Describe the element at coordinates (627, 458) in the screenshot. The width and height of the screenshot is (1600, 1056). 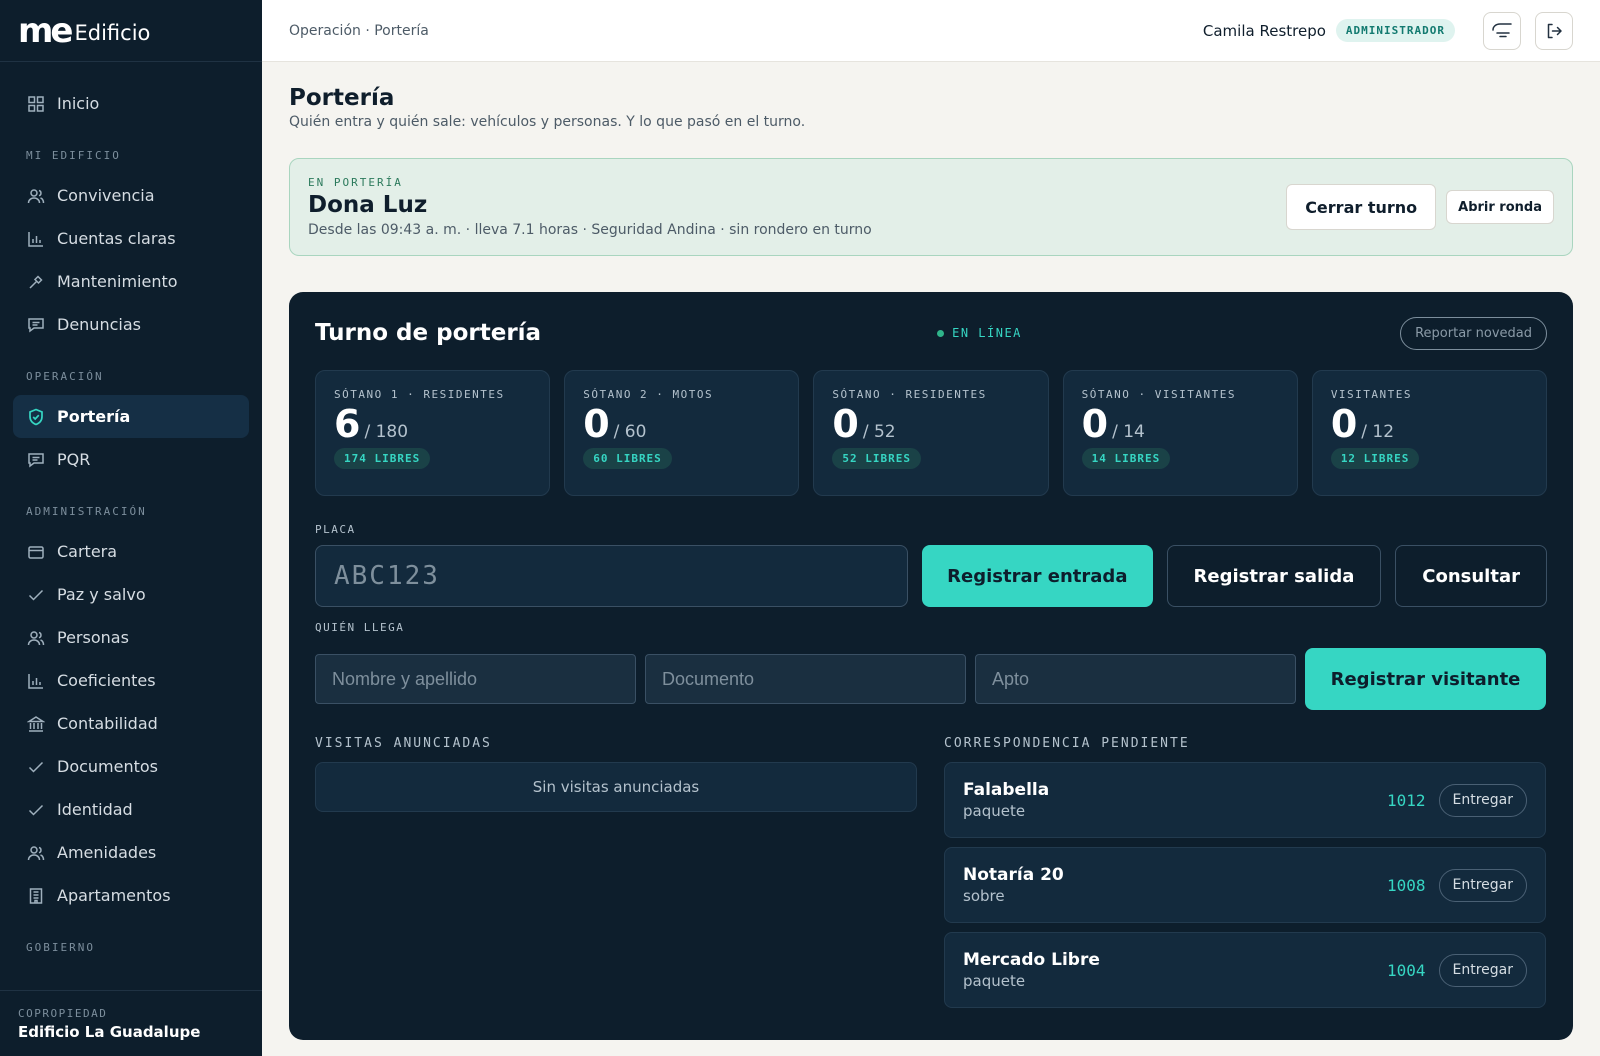
I see `stat-free-badge: 60 LIBRES` at that location.